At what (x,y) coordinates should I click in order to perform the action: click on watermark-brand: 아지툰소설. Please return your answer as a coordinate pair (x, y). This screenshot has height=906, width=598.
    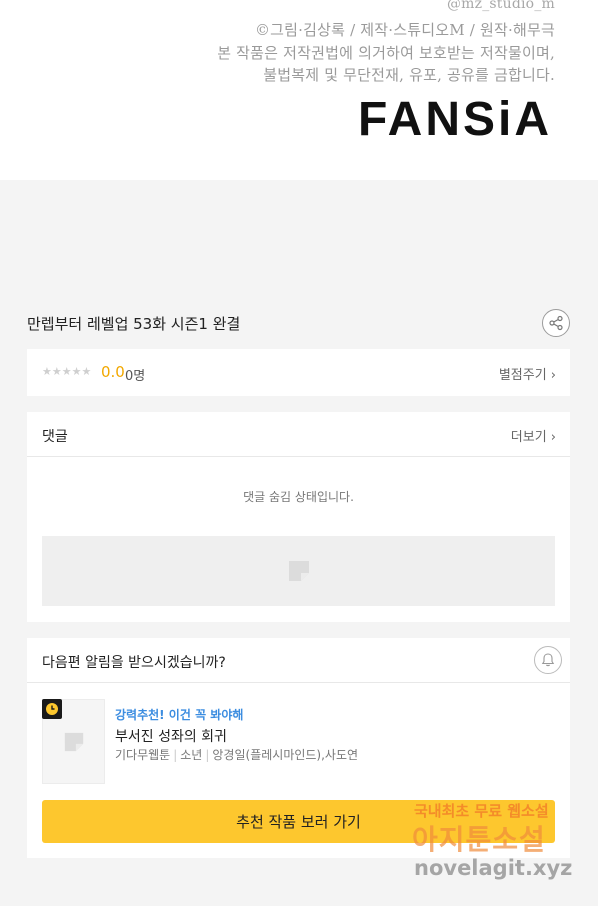
    Looking at the image, I should click on (479, 839).